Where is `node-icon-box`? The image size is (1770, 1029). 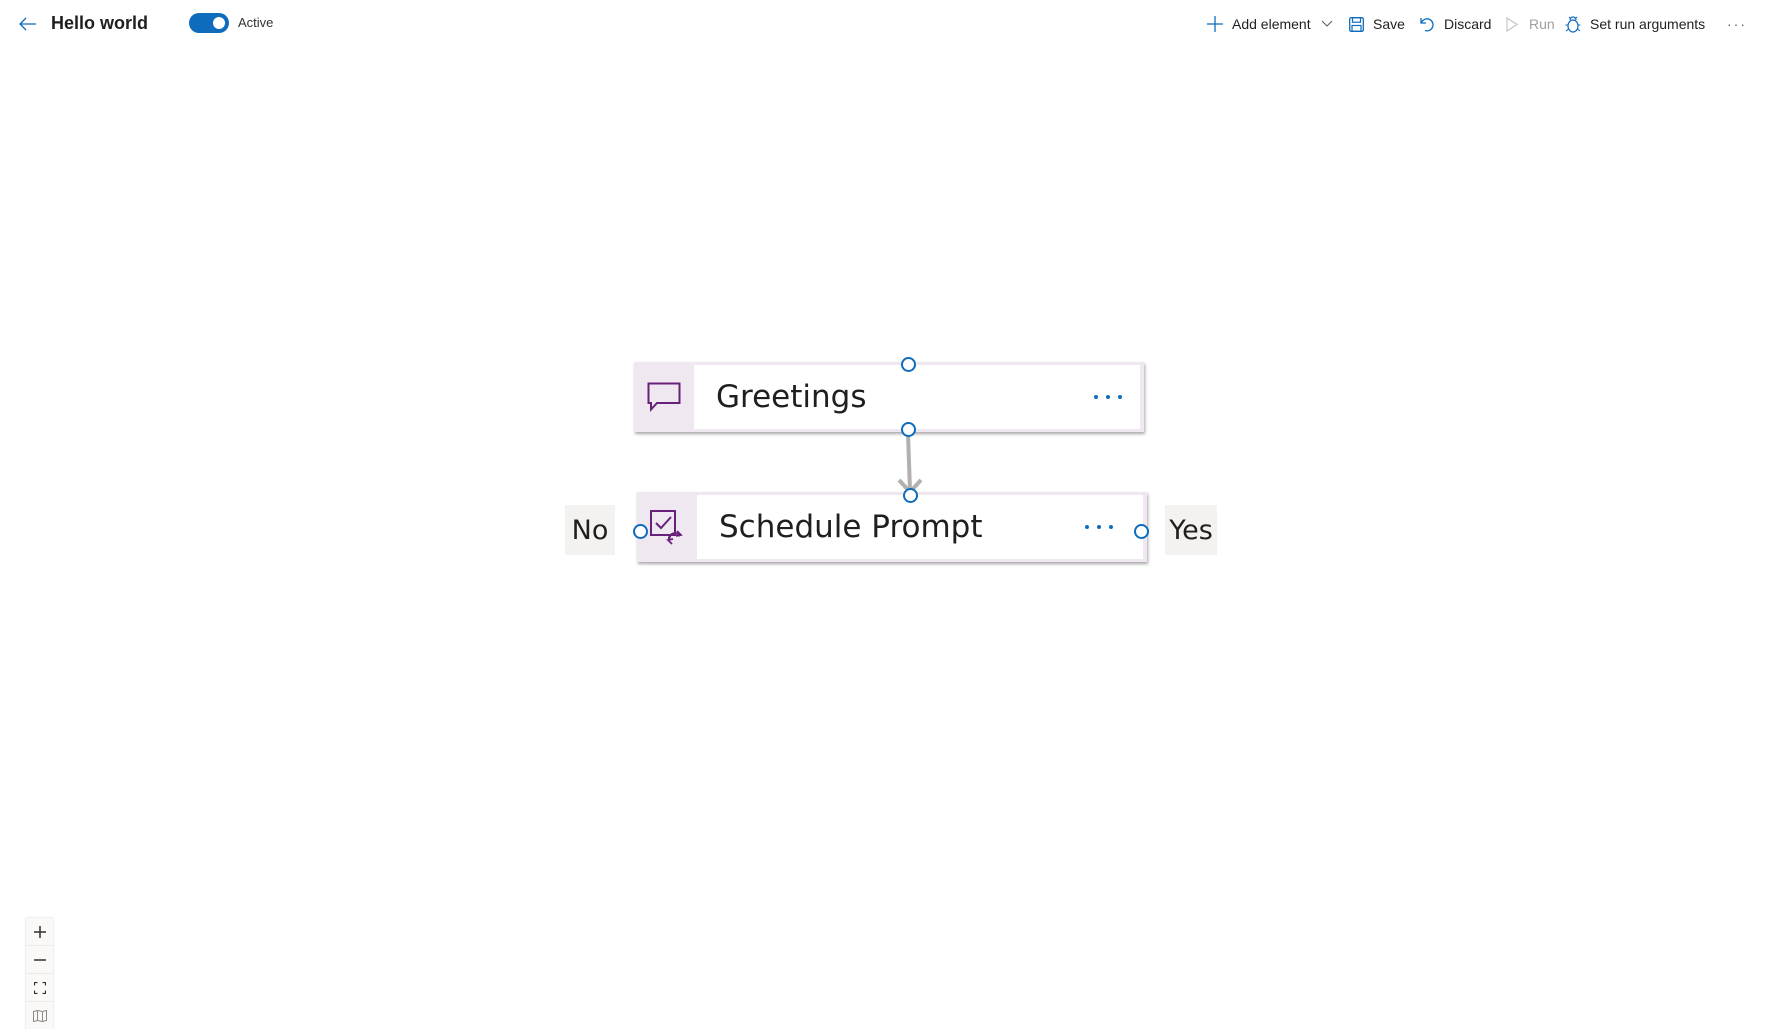
node-icon-box is located at coordinates (664, 397).